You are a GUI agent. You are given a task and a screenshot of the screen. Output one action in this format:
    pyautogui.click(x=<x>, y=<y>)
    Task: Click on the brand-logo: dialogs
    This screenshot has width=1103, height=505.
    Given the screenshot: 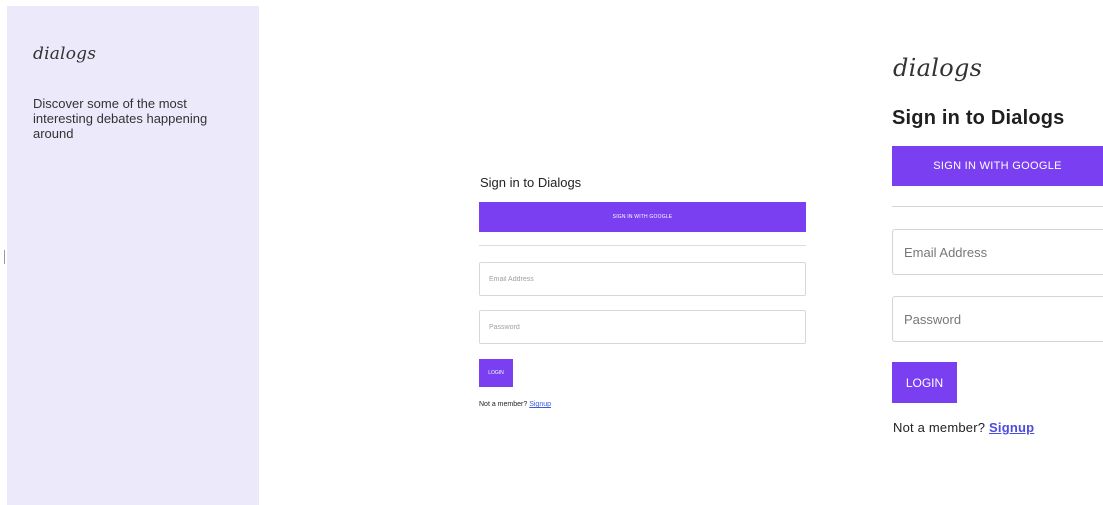 What is the action you would take?
    pyautogui.click(x=65, y=54)
    